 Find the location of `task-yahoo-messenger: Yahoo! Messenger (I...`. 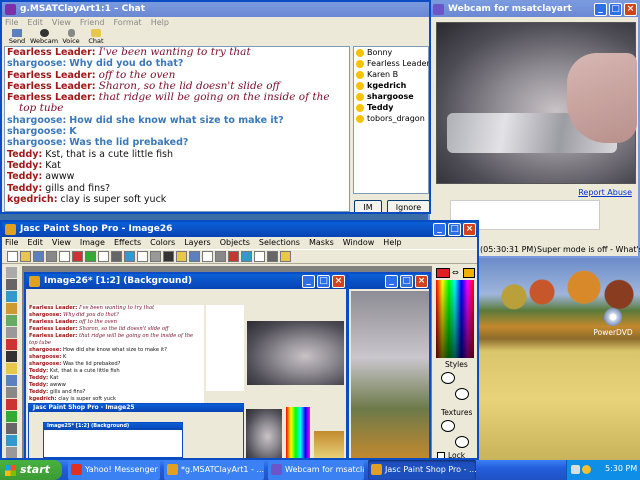

task-yahoo-messenger: Yahoo! Messenger (I... is located at coordinates (114, 470).